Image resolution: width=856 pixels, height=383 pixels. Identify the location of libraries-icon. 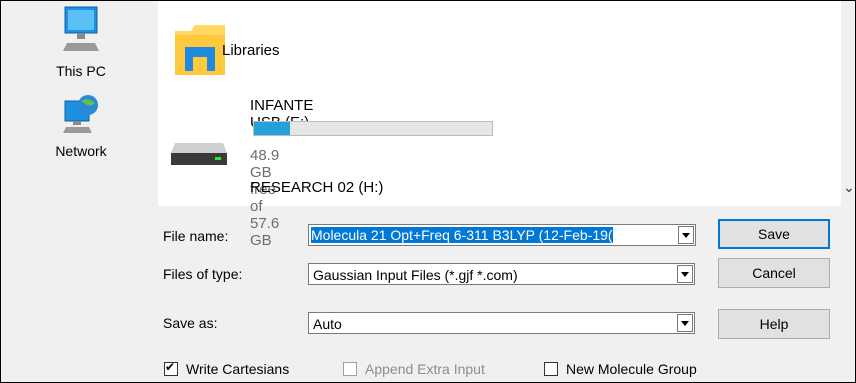
(200, 50).